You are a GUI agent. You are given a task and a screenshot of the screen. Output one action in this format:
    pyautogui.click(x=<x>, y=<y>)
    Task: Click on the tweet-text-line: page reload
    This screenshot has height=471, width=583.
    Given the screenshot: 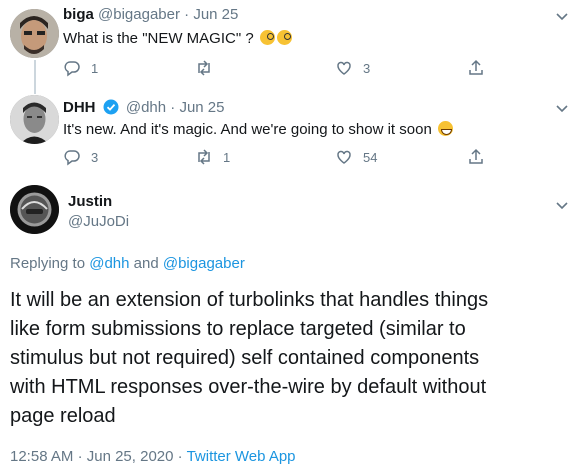 What is the action you would take?
    pyautogui.click(x=63, y=416)
    